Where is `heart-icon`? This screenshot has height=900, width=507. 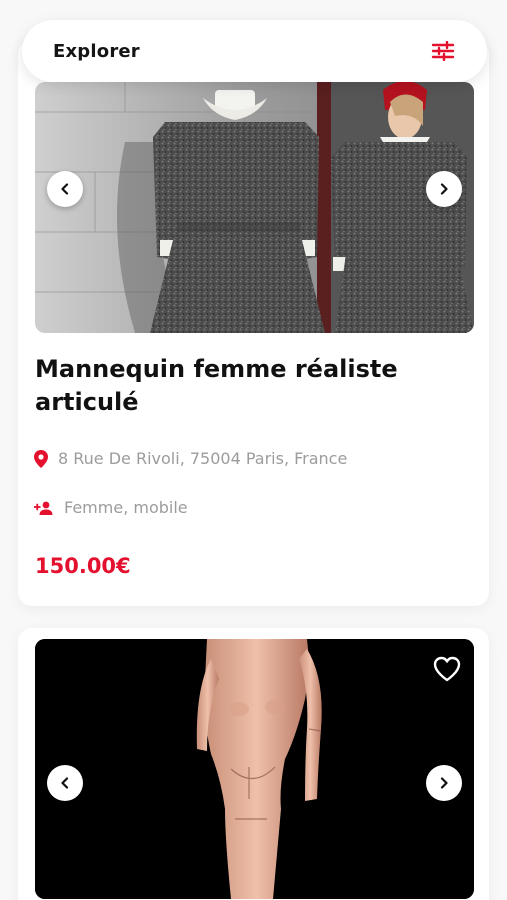 heart-icon is located at coordinates (447, 669).